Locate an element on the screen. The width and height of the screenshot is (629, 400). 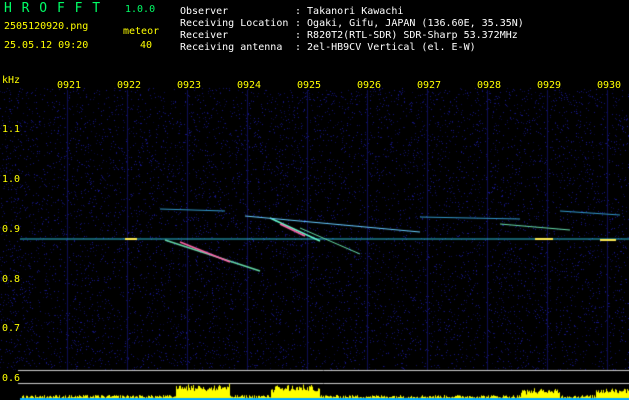
y-tick-label: 1.0 is located at coordinates (11, 179).